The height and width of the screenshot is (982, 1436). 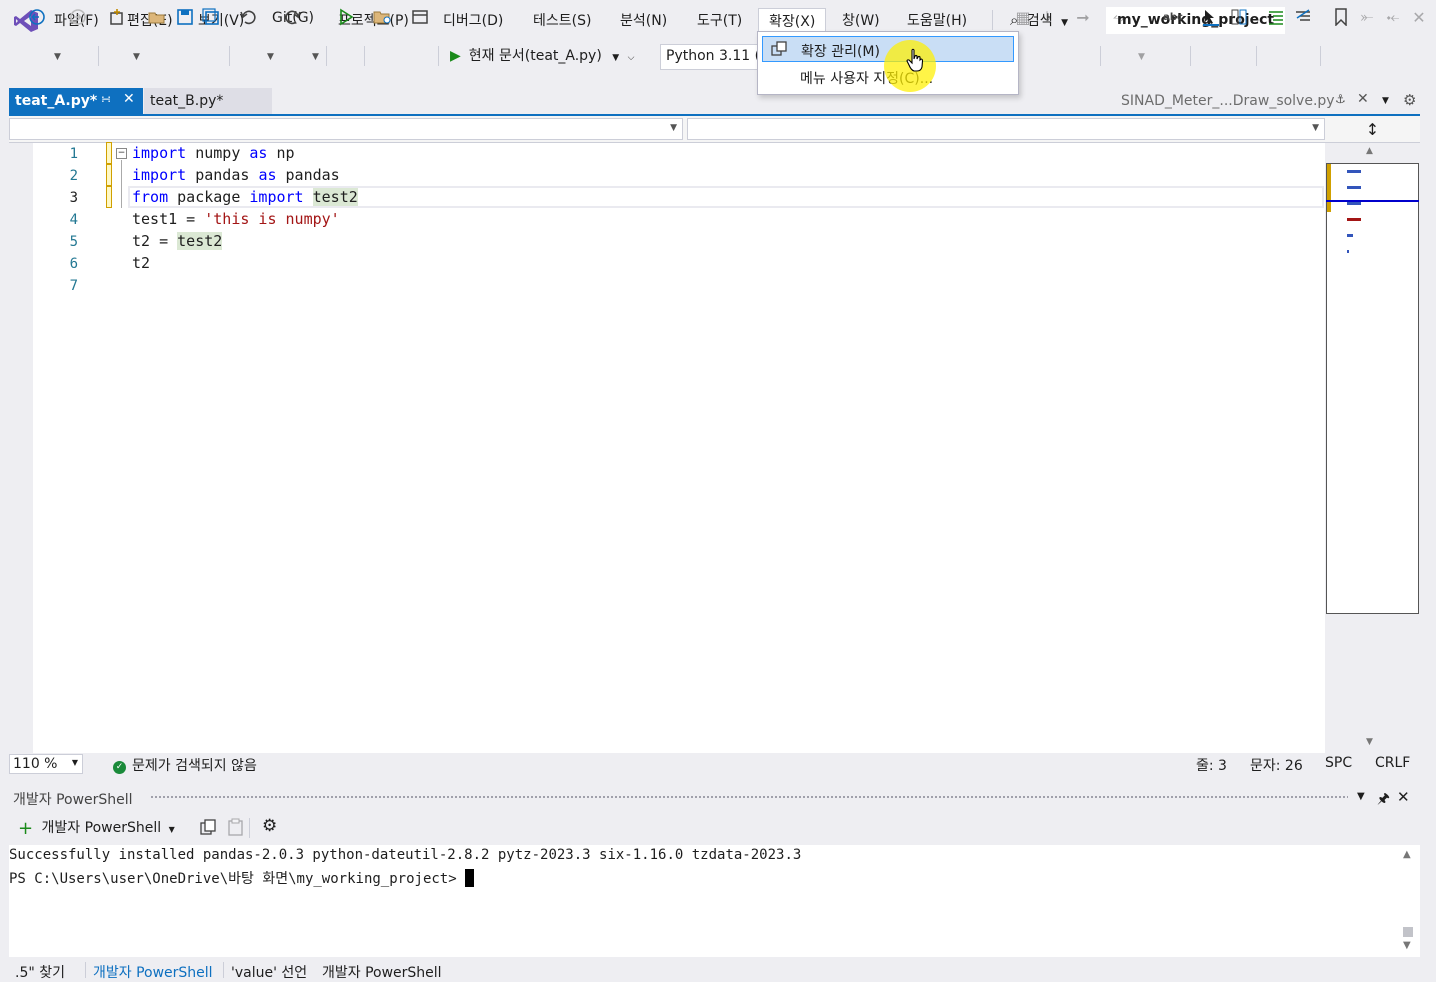 I want to click on menu-window: 창(W), so click(x=861, y=20).